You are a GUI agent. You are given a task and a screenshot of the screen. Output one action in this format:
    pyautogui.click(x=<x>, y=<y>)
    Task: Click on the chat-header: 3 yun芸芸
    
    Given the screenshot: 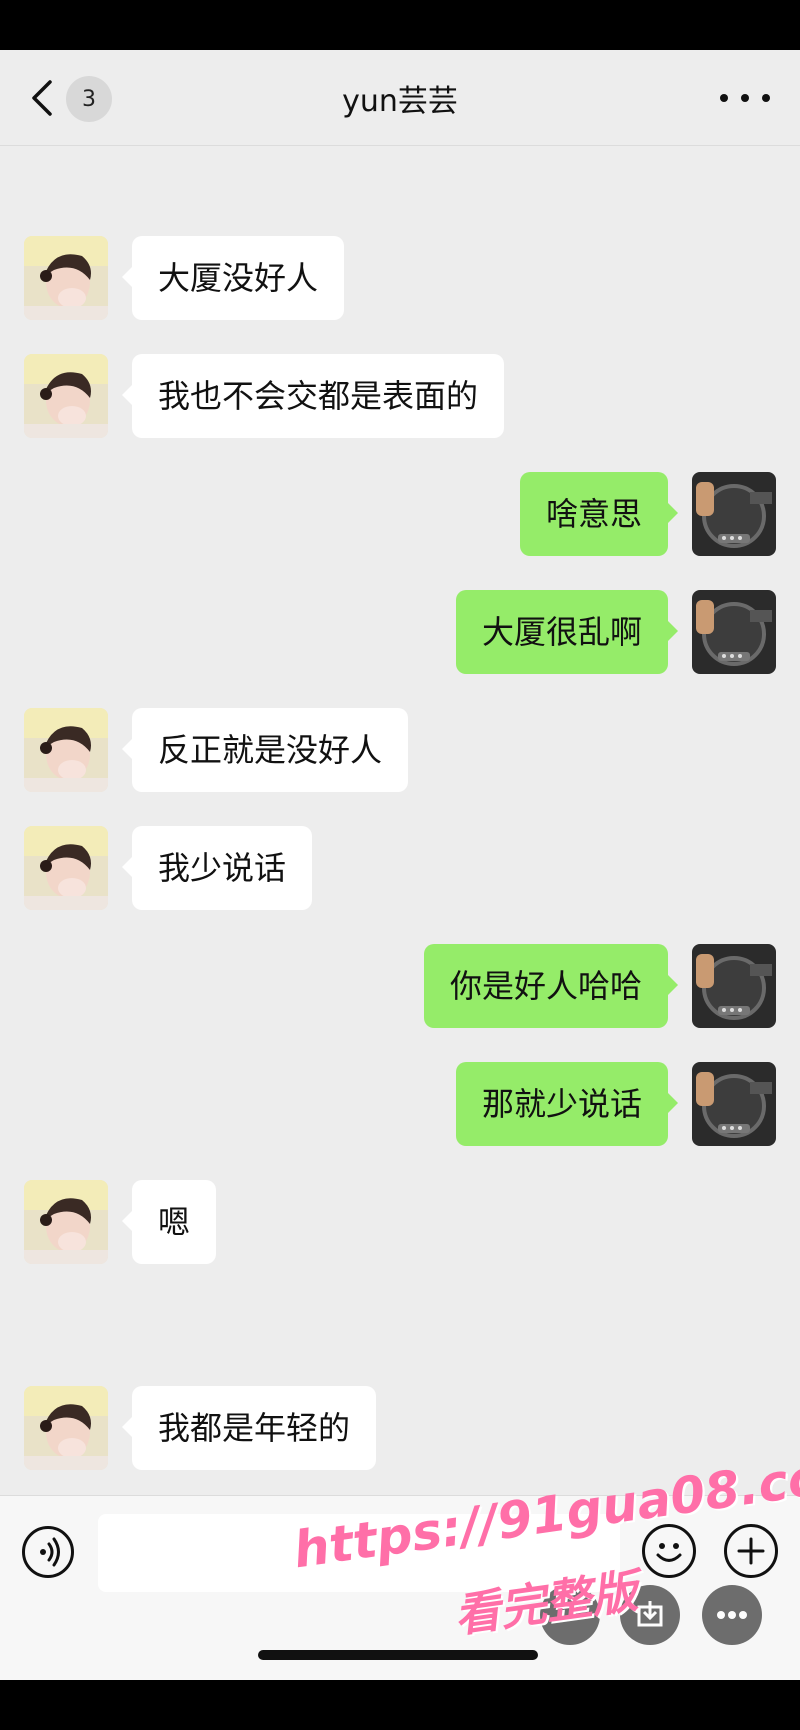 What is the action you would take?
    pyautogui.click(x=400, y=98)
    